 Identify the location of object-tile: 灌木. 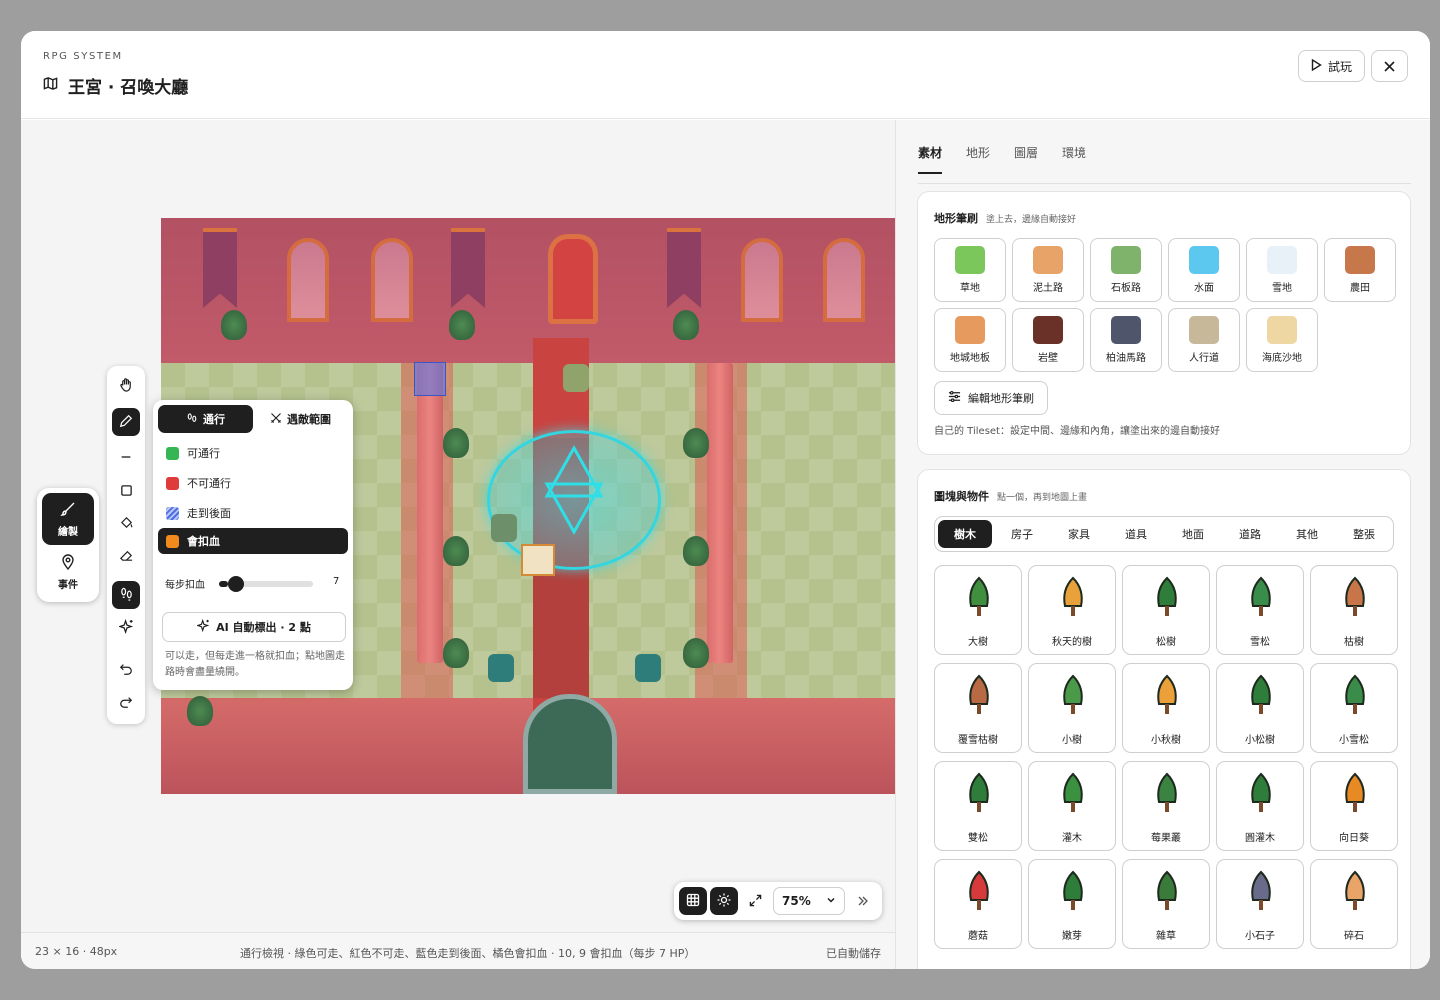
(1072, 806).